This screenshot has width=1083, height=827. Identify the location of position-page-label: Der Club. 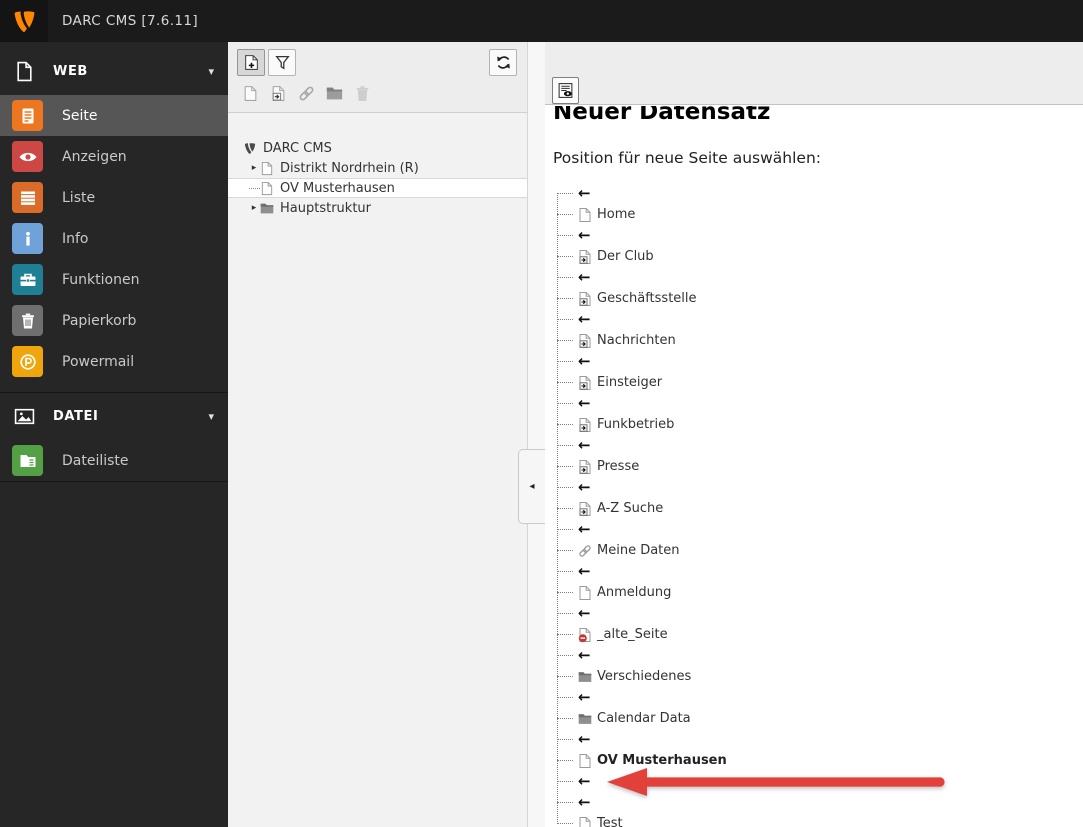
(625, 257).